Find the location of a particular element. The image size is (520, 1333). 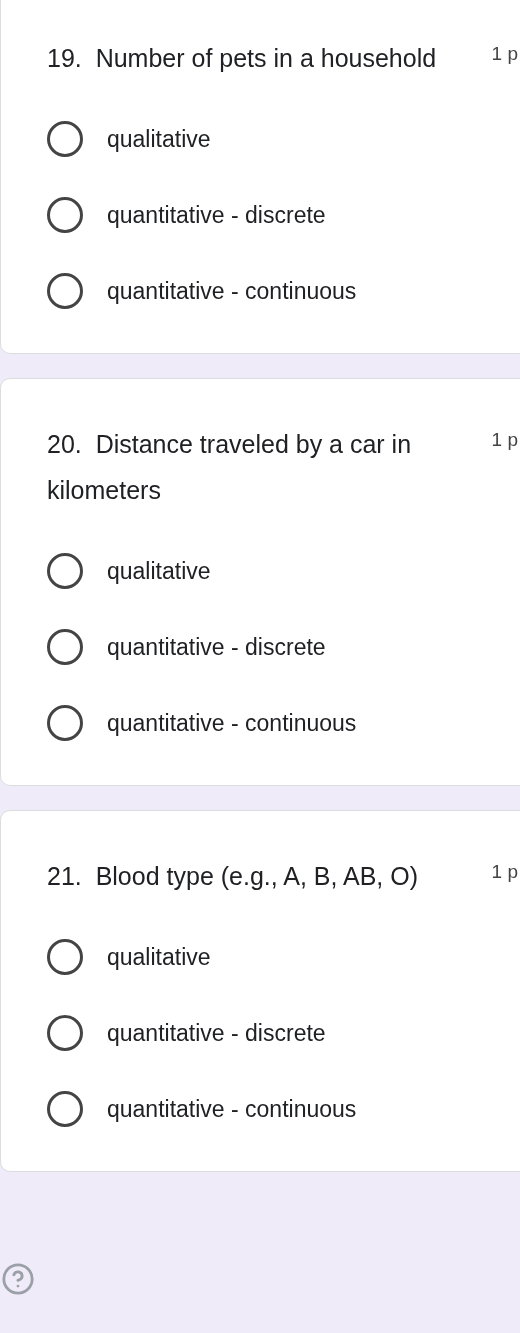

question-title: 19. Number of pets in a household is located at coordinates (242, 58).